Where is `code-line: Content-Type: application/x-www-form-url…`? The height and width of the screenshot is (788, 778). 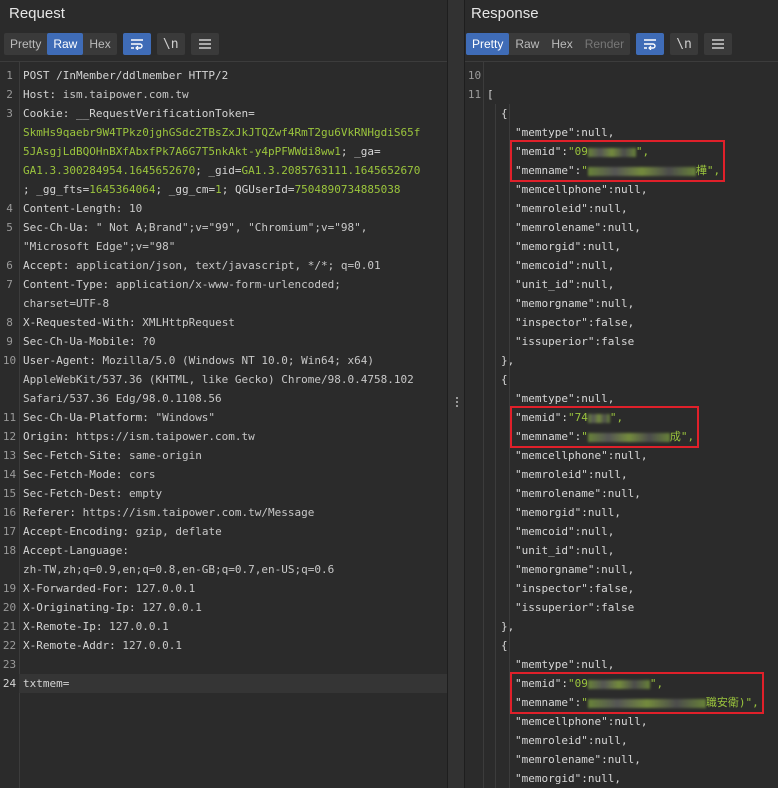
code-line: Content-Type: application/x-www-form-url… is located at coordinates (233, 284).